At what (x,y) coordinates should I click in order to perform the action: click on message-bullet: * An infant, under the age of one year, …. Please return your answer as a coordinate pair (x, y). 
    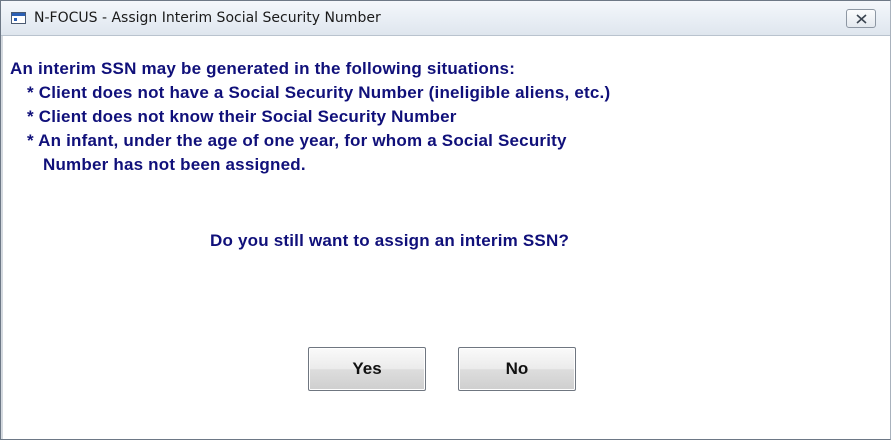
    Looking at the image, I should click on (297, 140).